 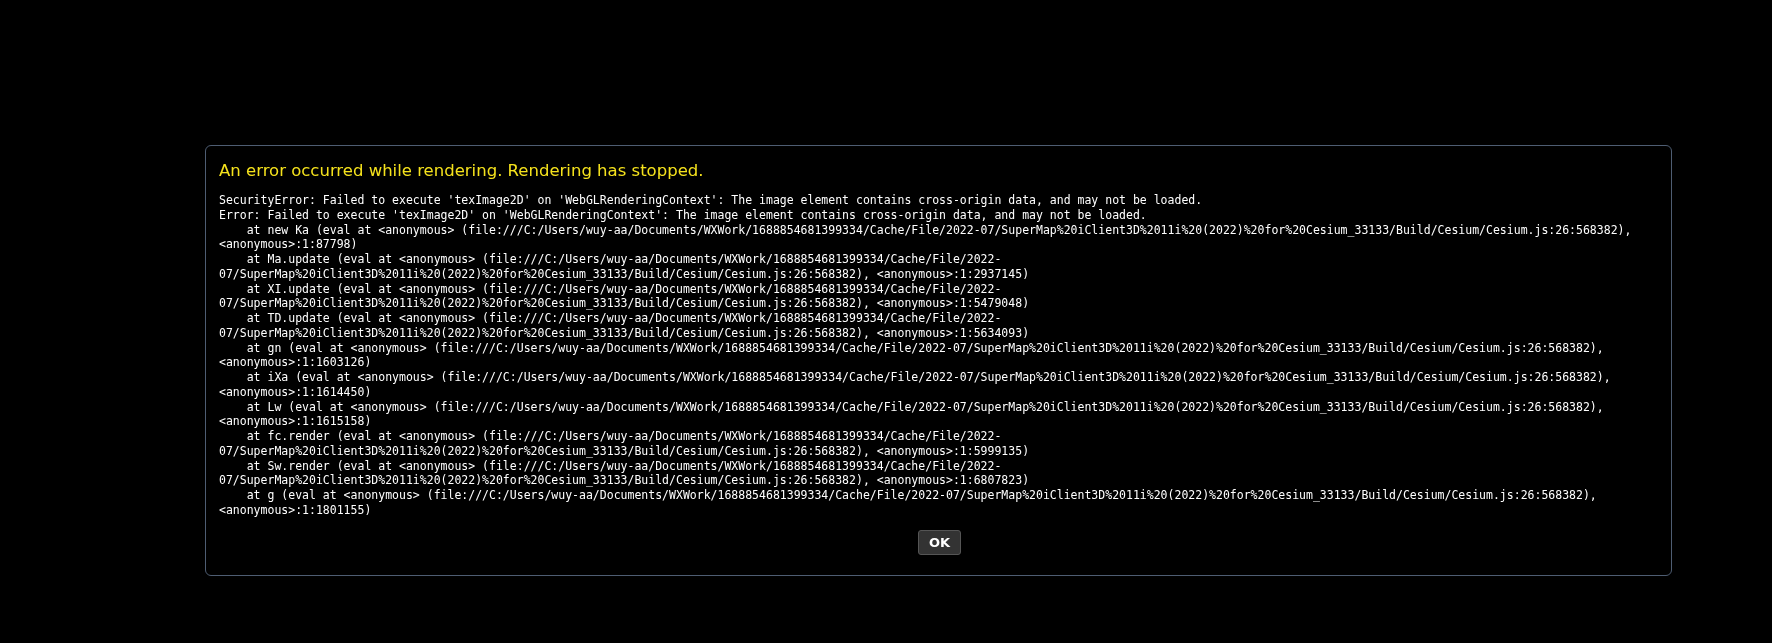 What do you see at coordinates (461, 171) in the screenshot?
I see `dialog-title: An error occurred while rendering. Rendering has stopped.` at bounding box center [461, 171].